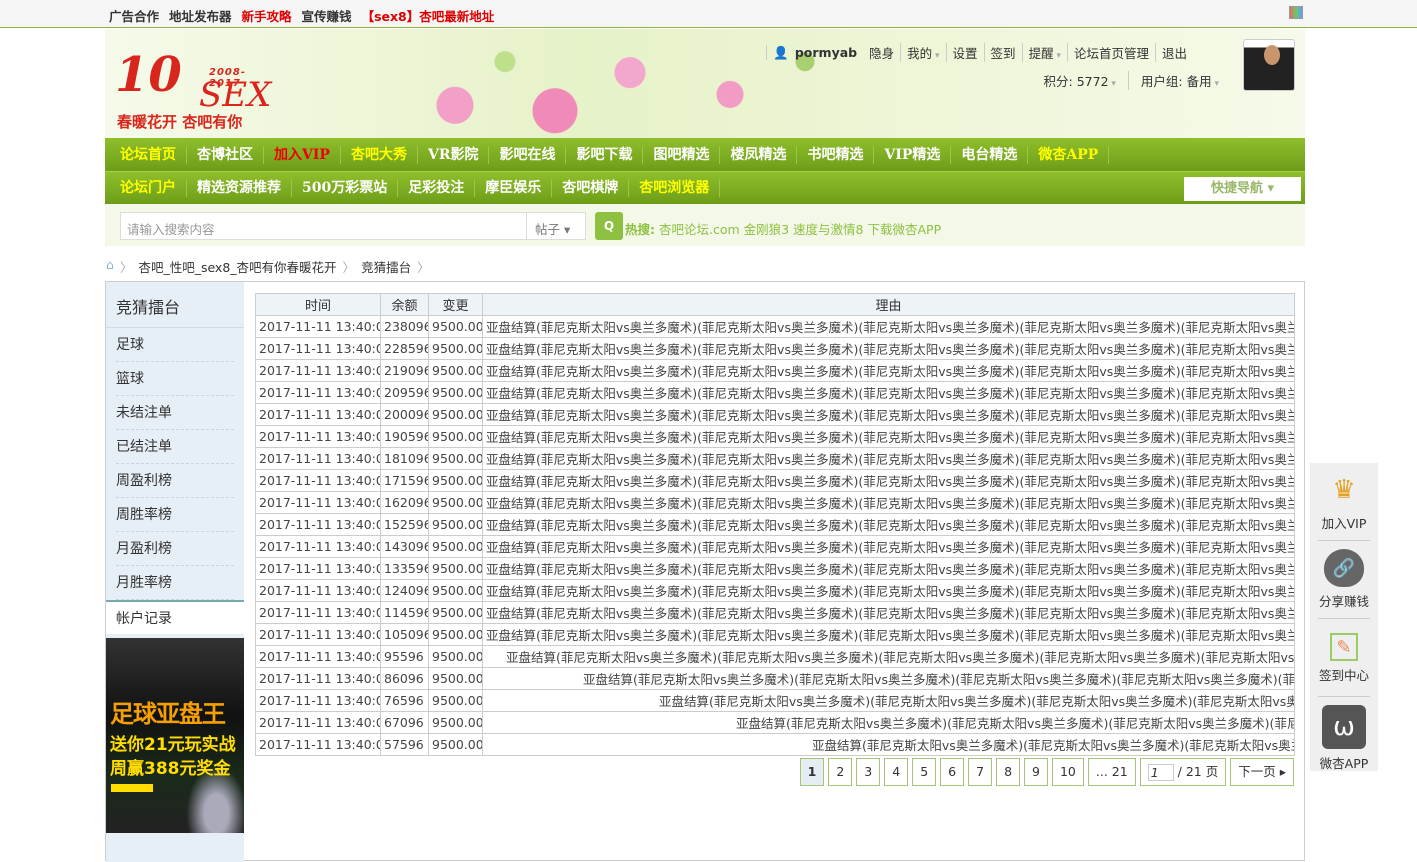 Image resolution: width=1417 pixels, height=862 pixels. Describe the element at coordinates (1067, 772) in the screenshot. I see `page-link: 10` at that location.